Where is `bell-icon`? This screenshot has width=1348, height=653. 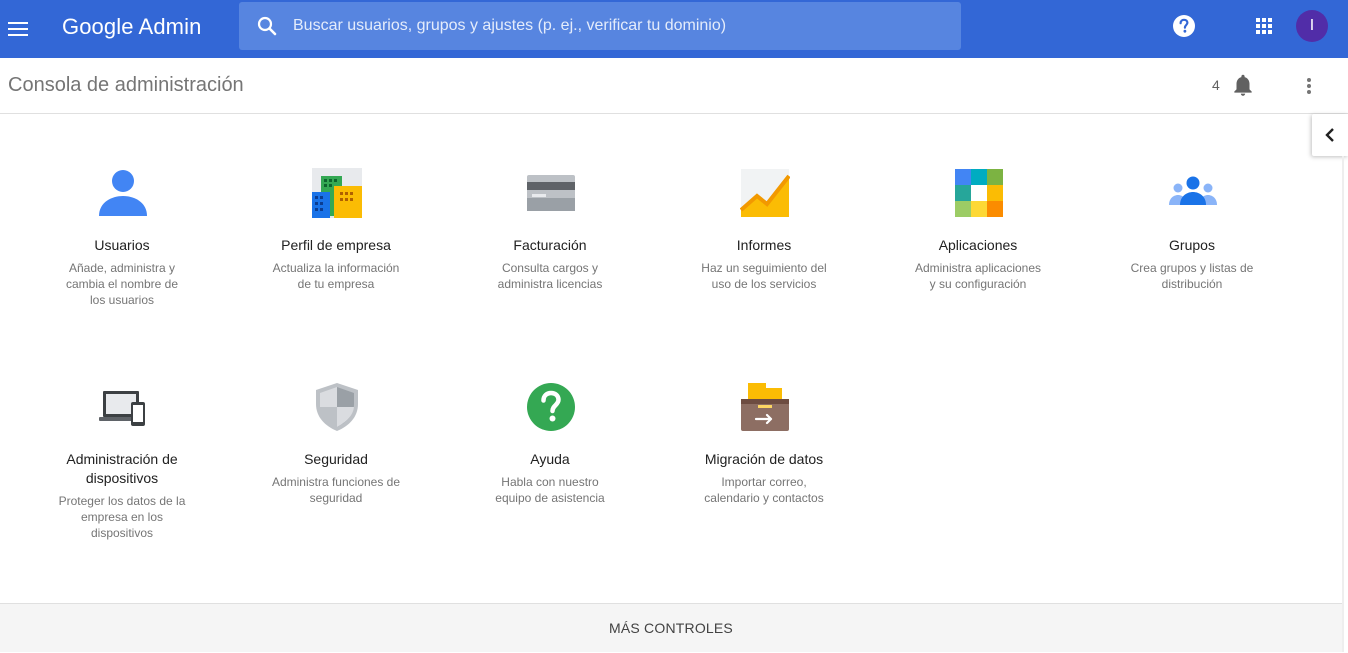
bell-icon is located at coordinates (1243, 85).